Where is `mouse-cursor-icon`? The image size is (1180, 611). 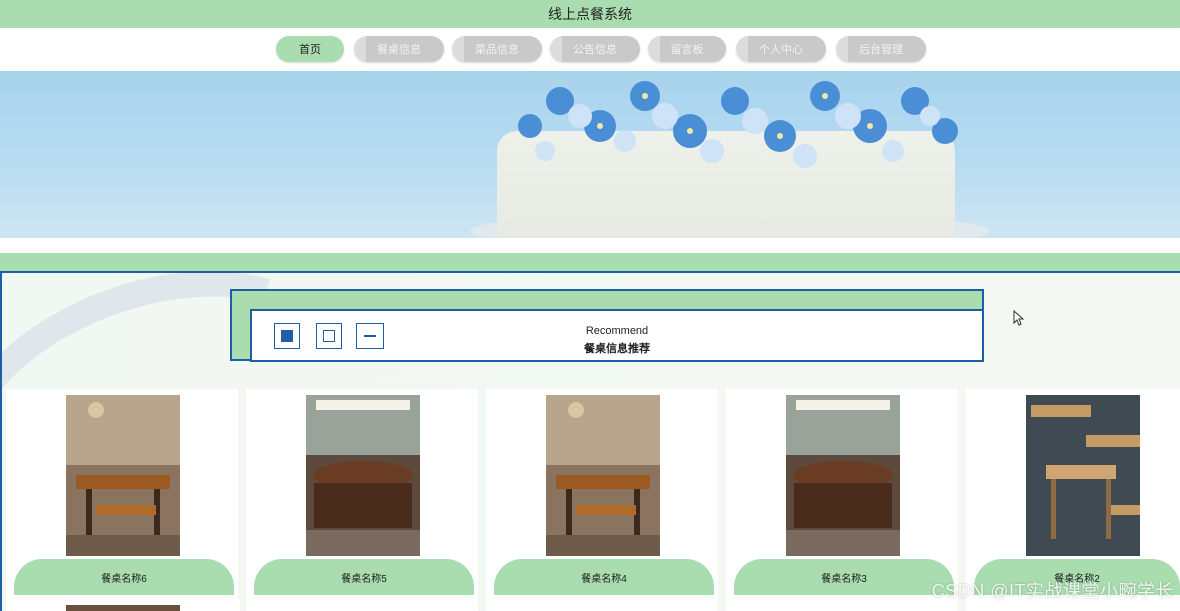 mouse-cursor-icon is located at coordinates (1019, 318).